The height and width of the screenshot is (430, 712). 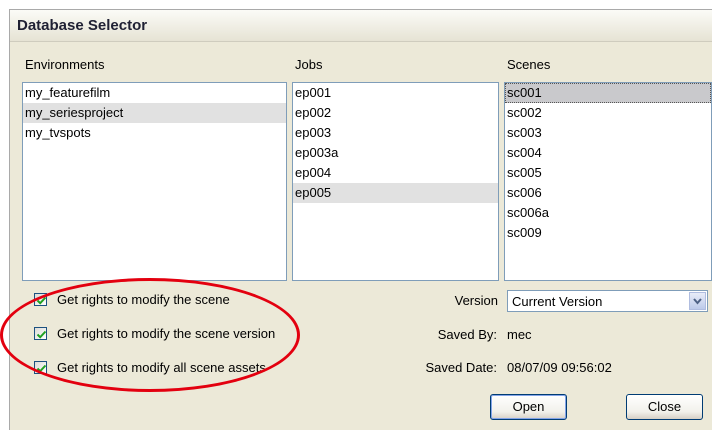 What do you see at coordinates (395, 133) in the screenshot?
I see `job-item: ep003` at bounding box center [395, 133].